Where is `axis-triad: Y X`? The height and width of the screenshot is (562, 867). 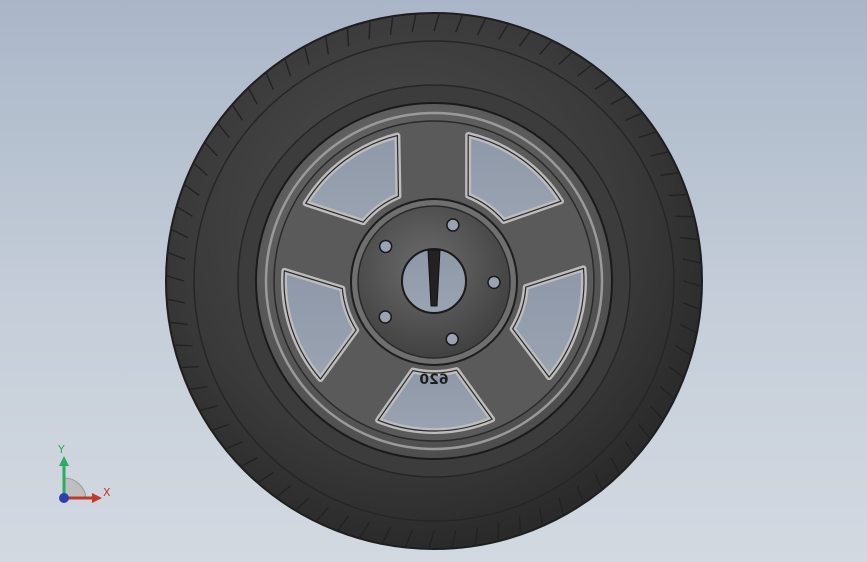 axis-triad: Y X is located at coordinates (80, 475).